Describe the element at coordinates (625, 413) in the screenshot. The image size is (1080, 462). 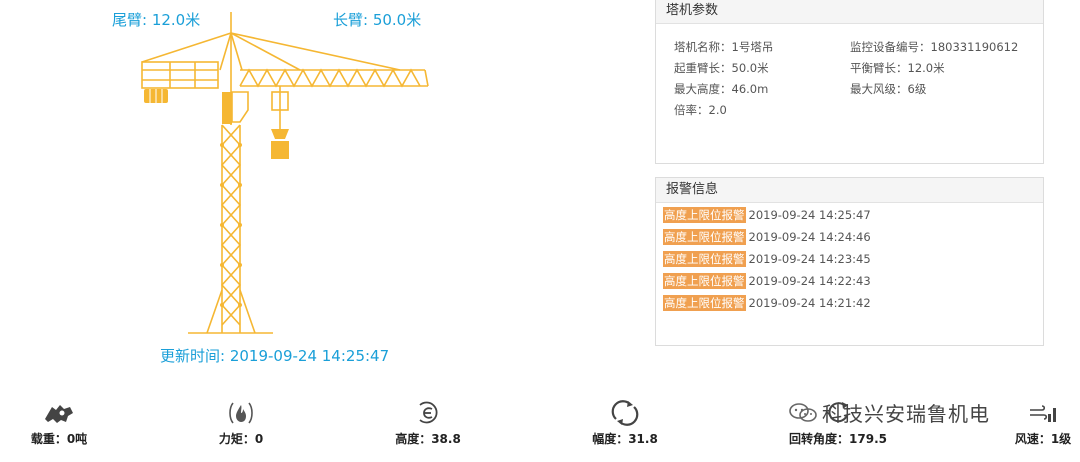
I see `amplitude-icon` at that location.